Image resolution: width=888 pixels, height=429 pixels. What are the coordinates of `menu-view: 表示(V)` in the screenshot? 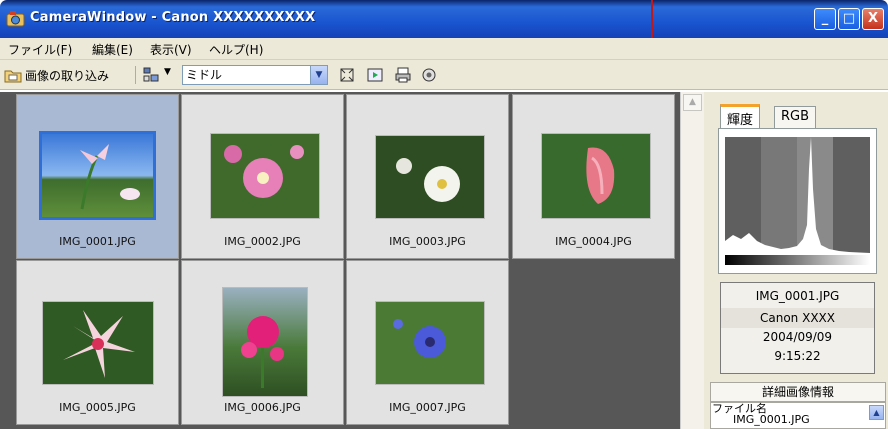 It's located at (171, 49).